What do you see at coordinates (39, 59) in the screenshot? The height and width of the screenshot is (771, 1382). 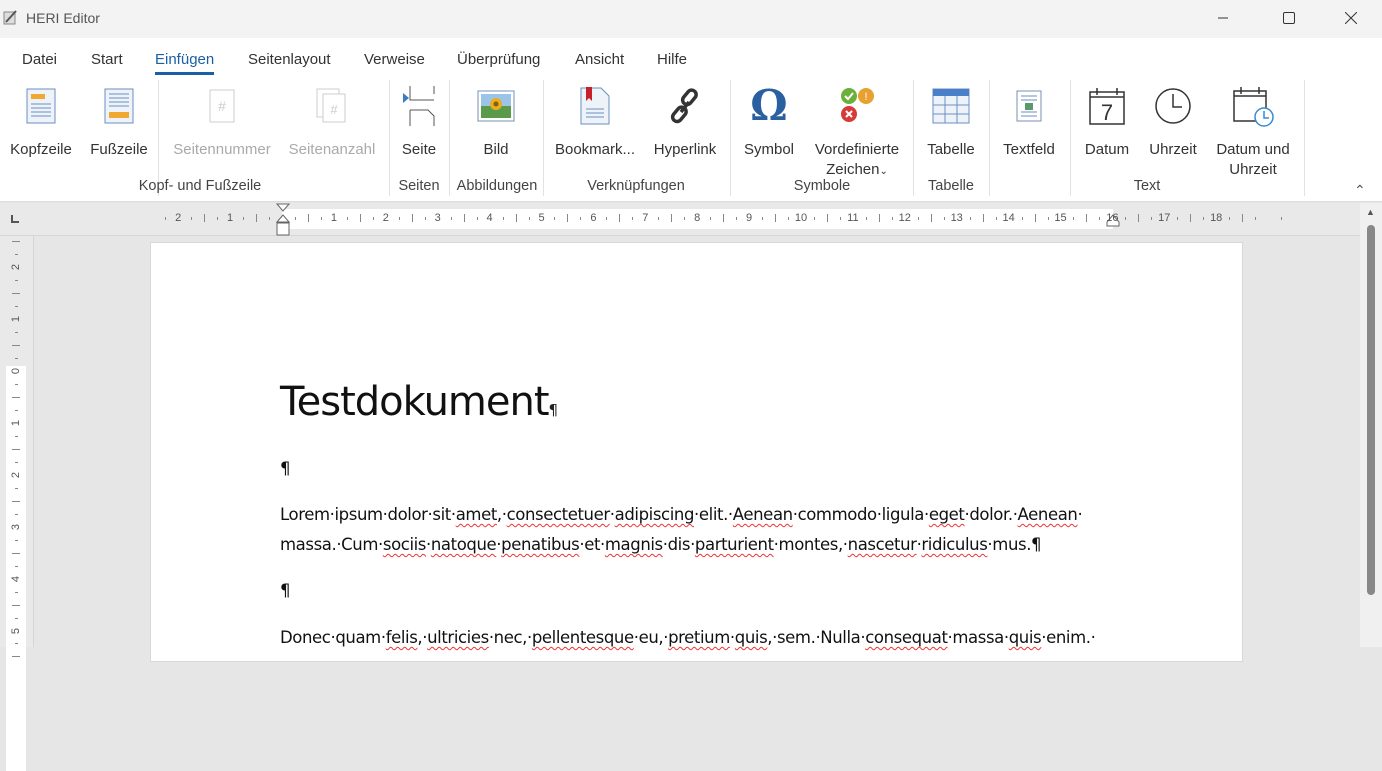 I see `menu-datei: Datei` at bounding box center [39, 59].